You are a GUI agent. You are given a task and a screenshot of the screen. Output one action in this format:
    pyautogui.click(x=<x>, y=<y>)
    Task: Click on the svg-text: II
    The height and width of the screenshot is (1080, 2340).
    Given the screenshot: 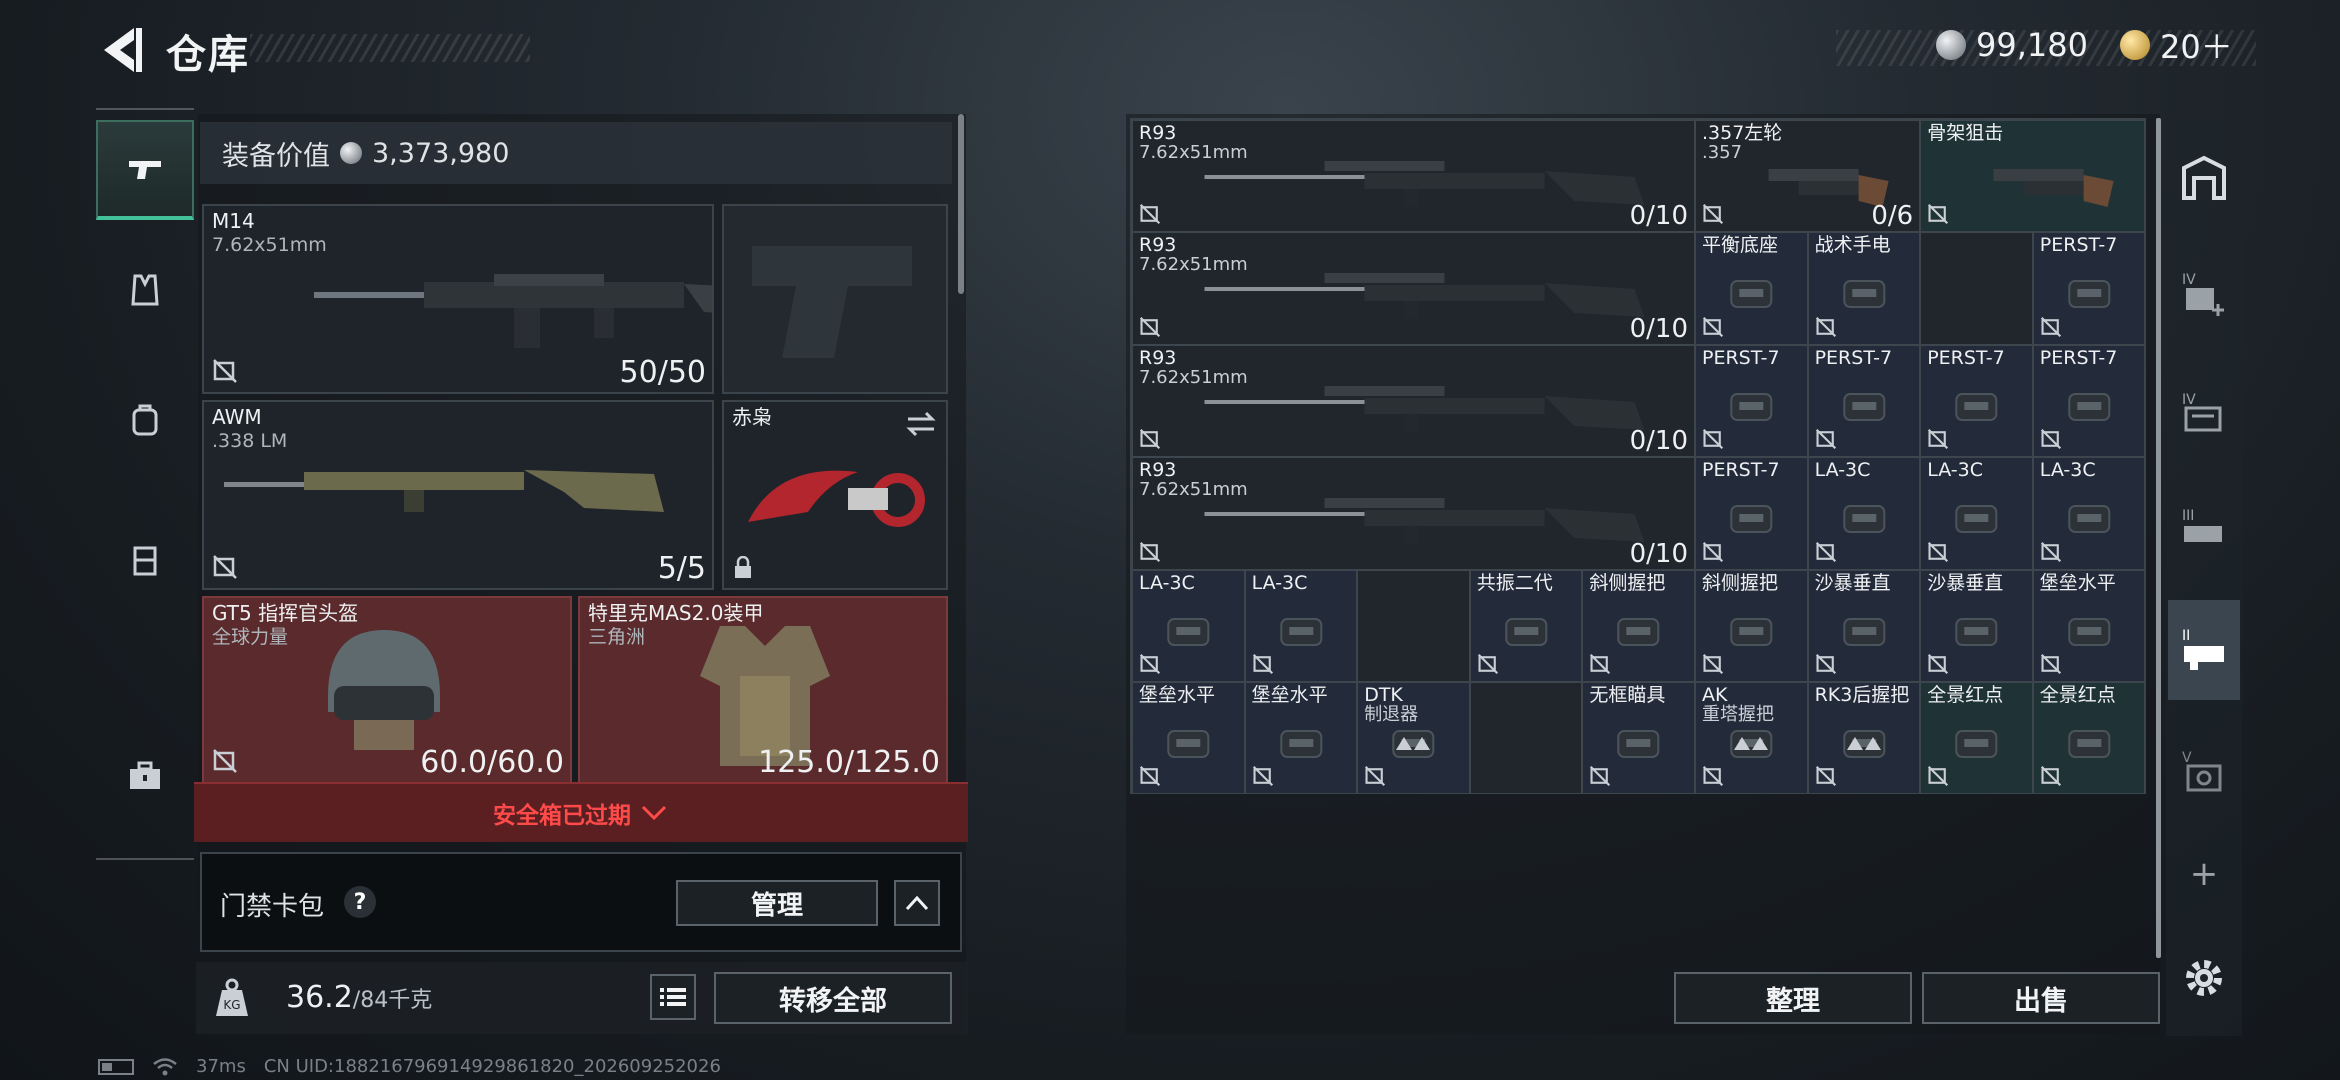 What is the action you would take?
    pyautogui.click(x=2186, y=636)
    